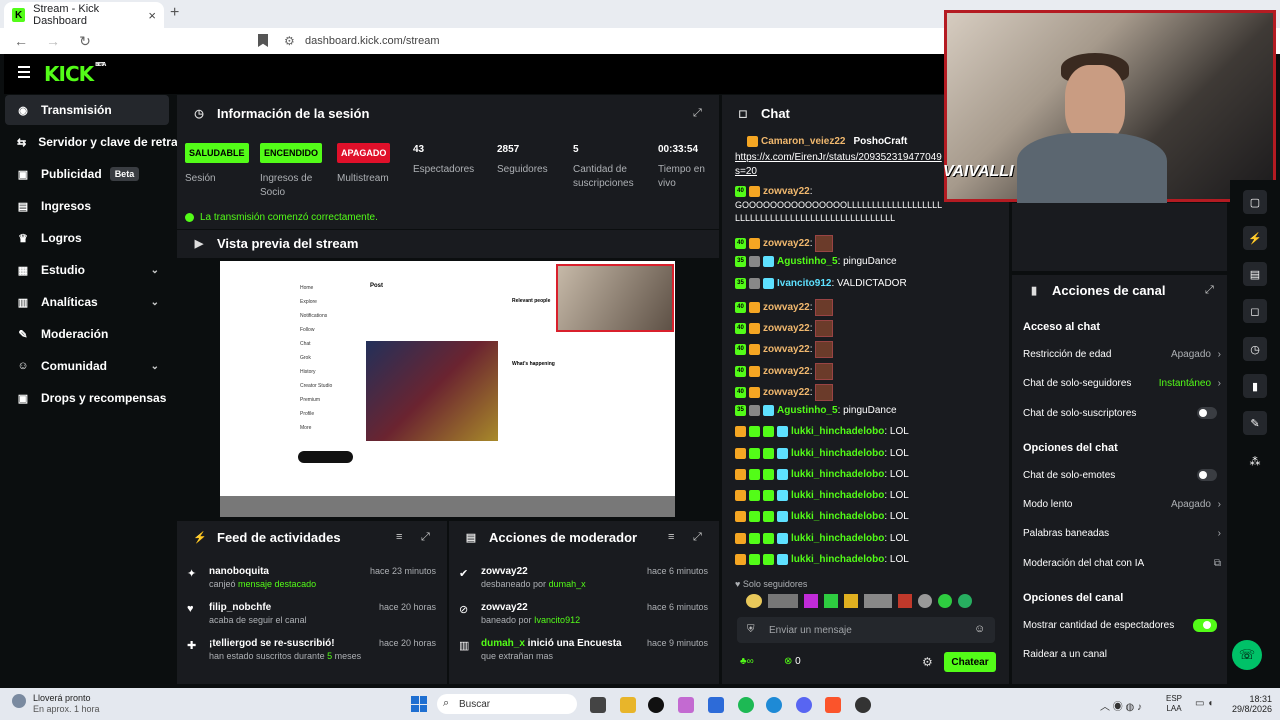  What do you see at coordinates (746, 705) in the screenshot?
I see `spotify-icon` at bounding box center [746, 705].